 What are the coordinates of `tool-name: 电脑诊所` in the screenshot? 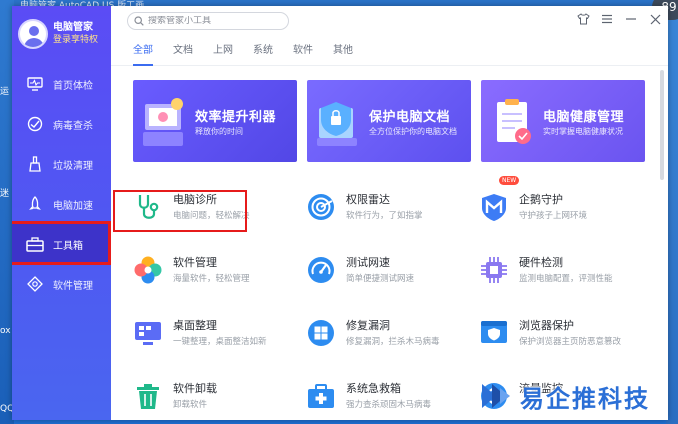 It's located at (195, 199).